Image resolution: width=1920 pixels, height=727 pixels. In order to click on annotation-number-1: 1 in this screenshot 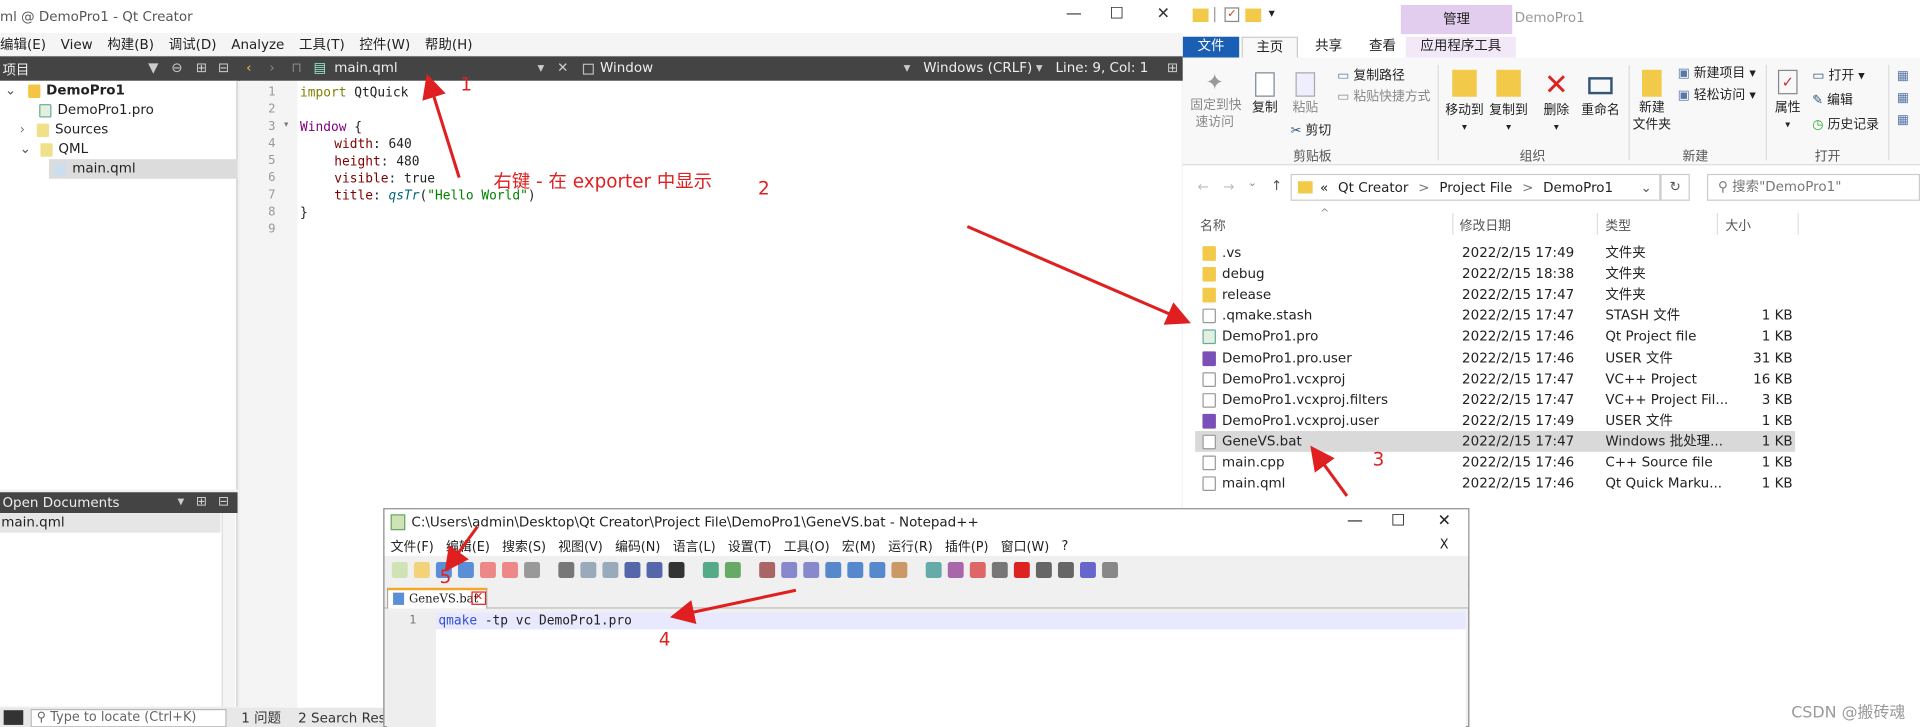, I will do `click(466, 84)`.